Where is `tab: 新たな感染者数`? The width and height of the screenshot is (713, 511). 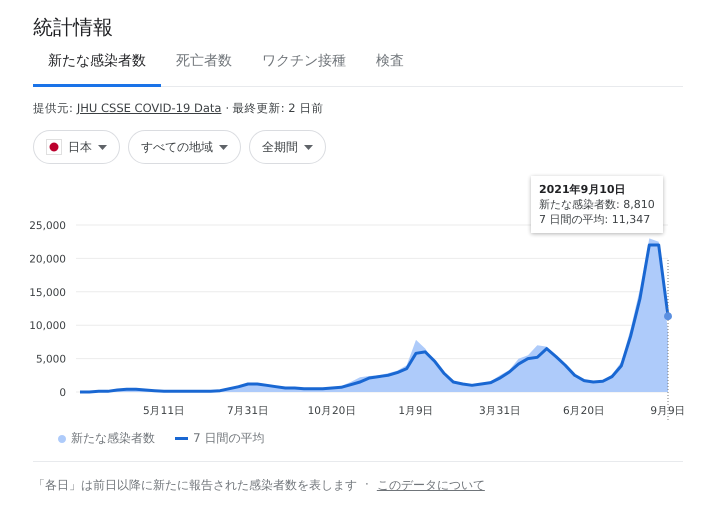
tab: 新たな感染者数 is located at coordinates (97, 64).